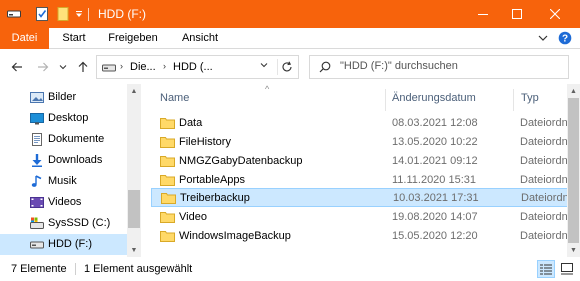  I want to click on large-icons-view-icon, so click(567, 269).